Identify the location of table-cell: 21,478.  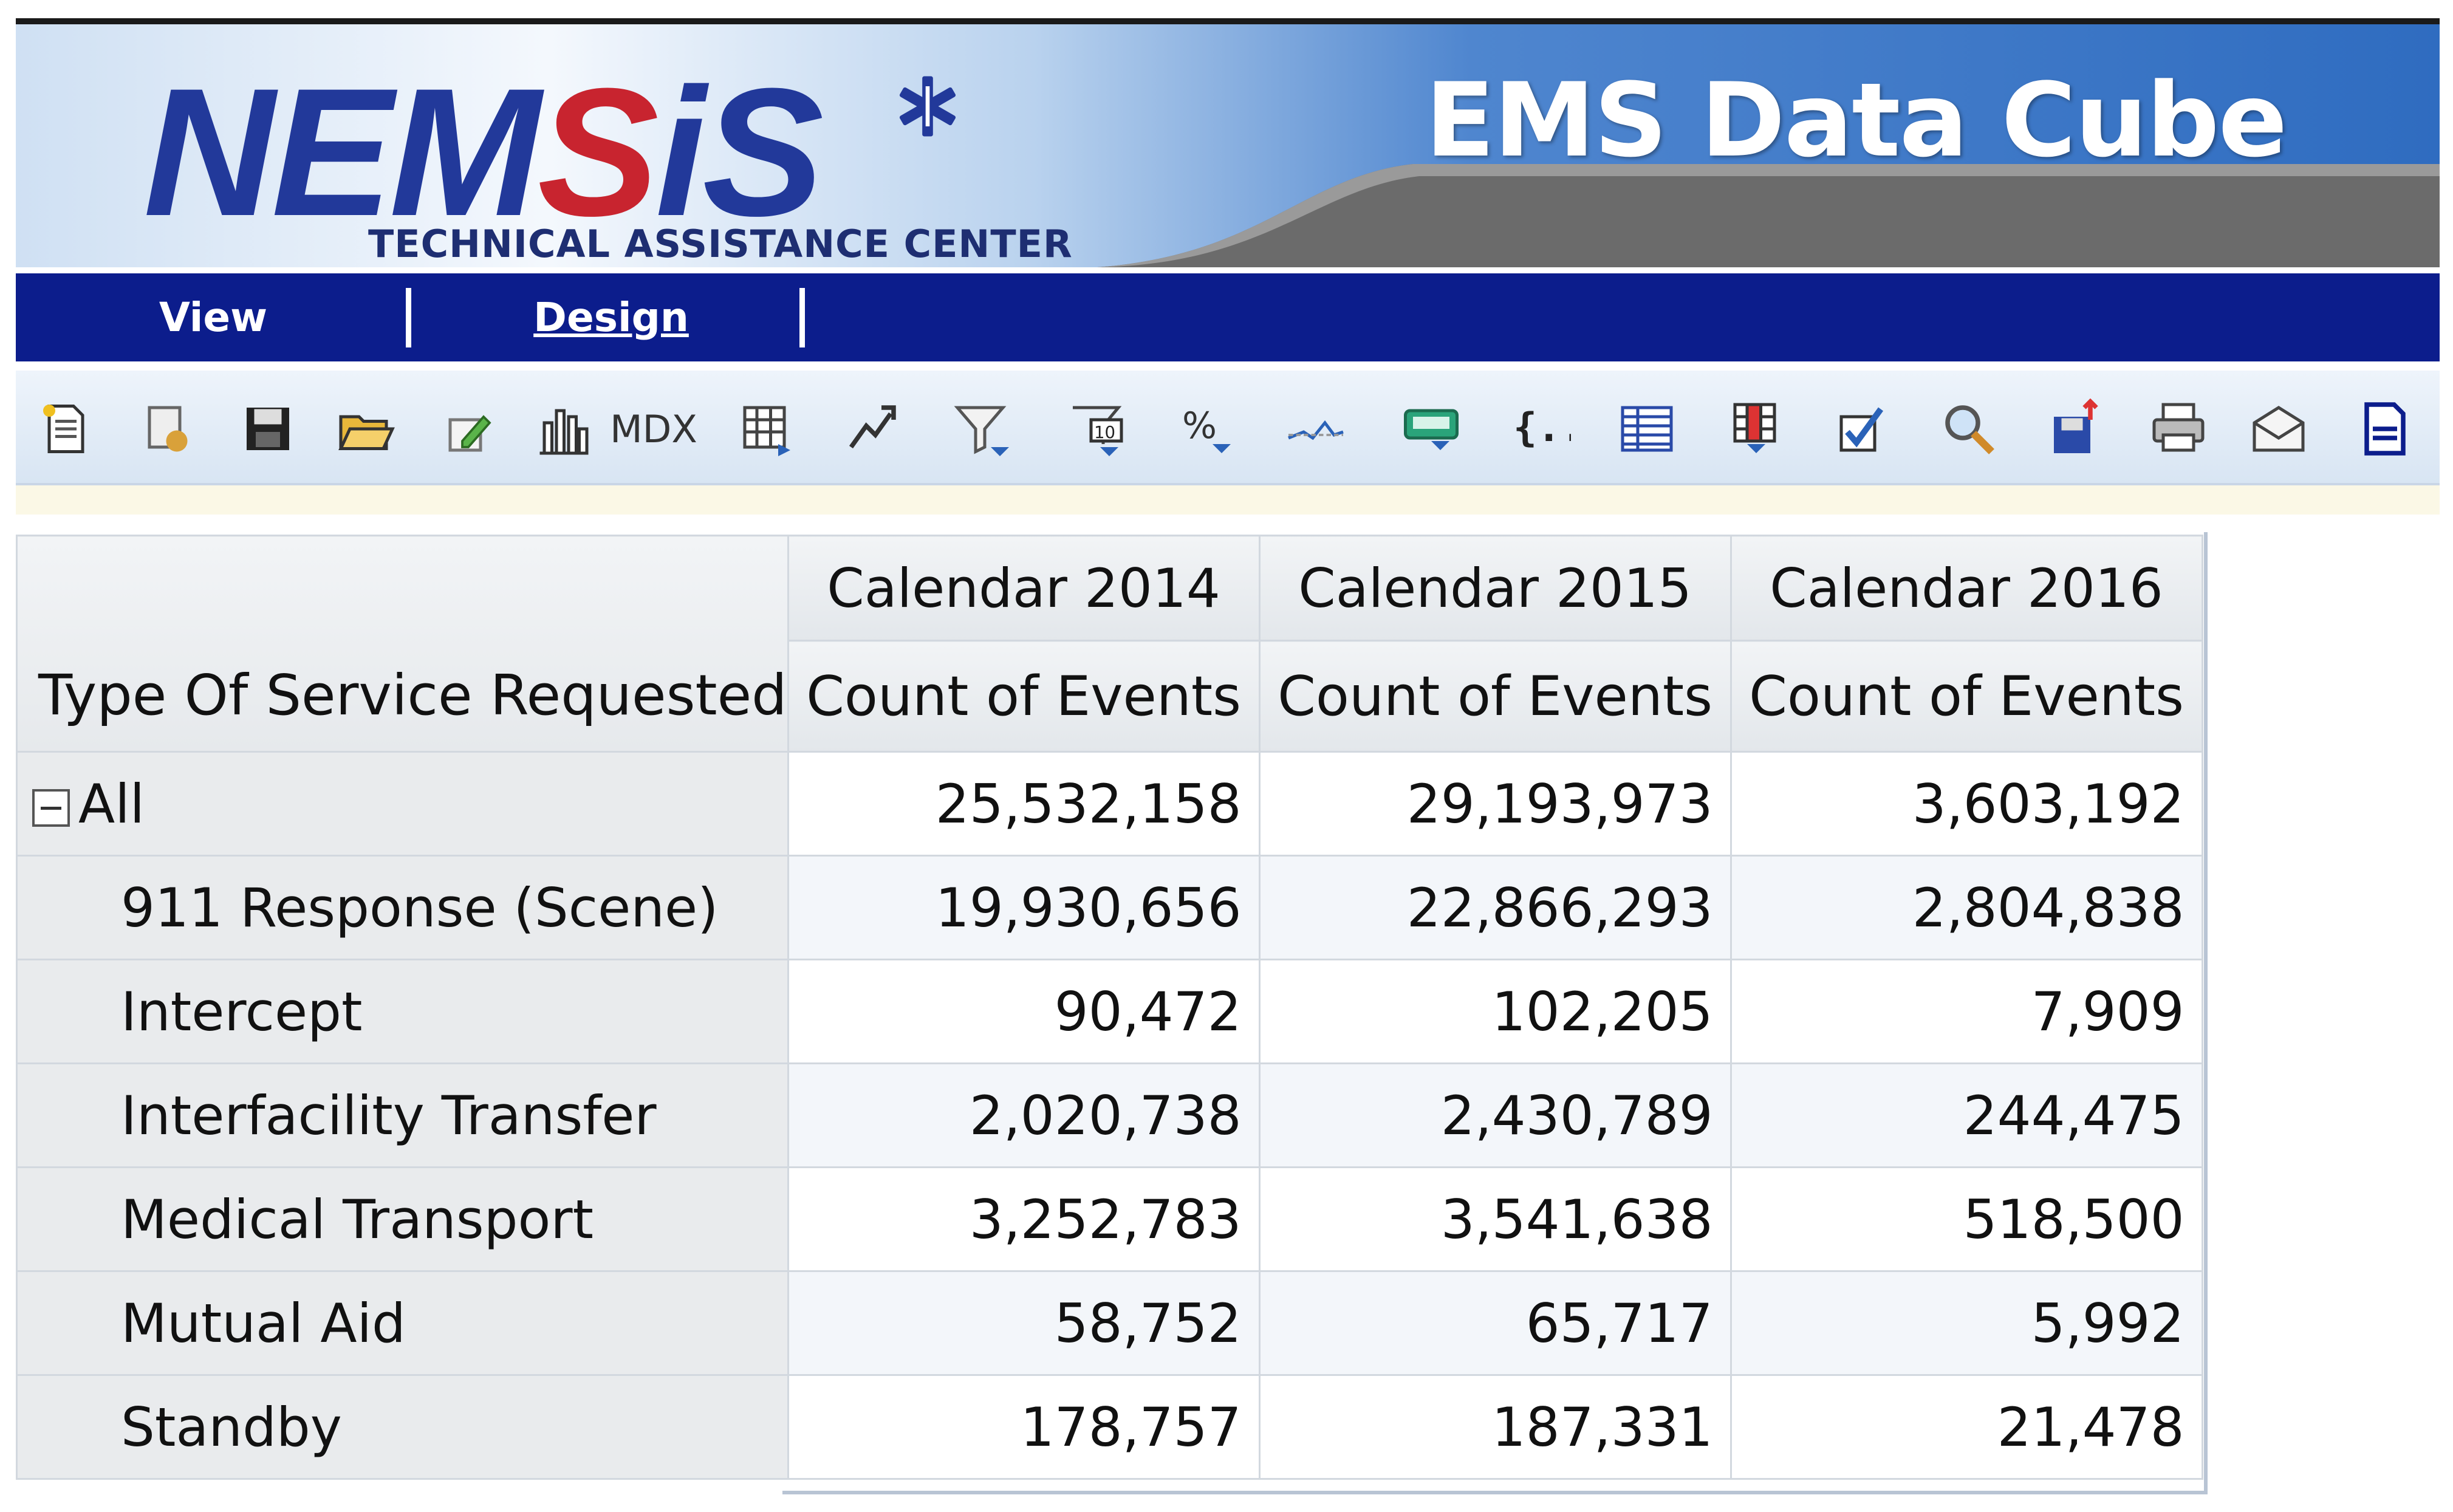
(1966, 1427).